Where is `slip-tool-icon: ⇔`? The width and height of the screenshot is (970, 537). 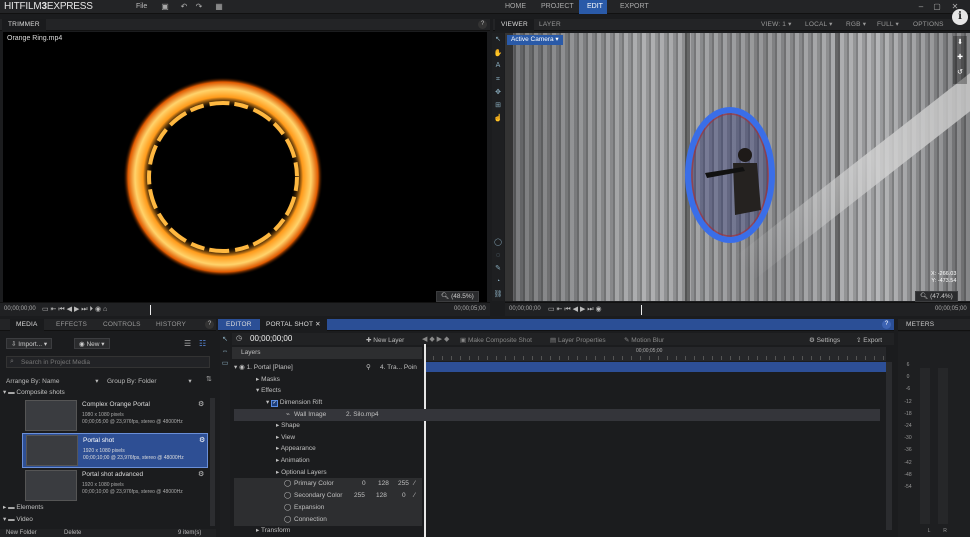
slip-tool-icon: ⇔ is located at coordinates (225, 352).